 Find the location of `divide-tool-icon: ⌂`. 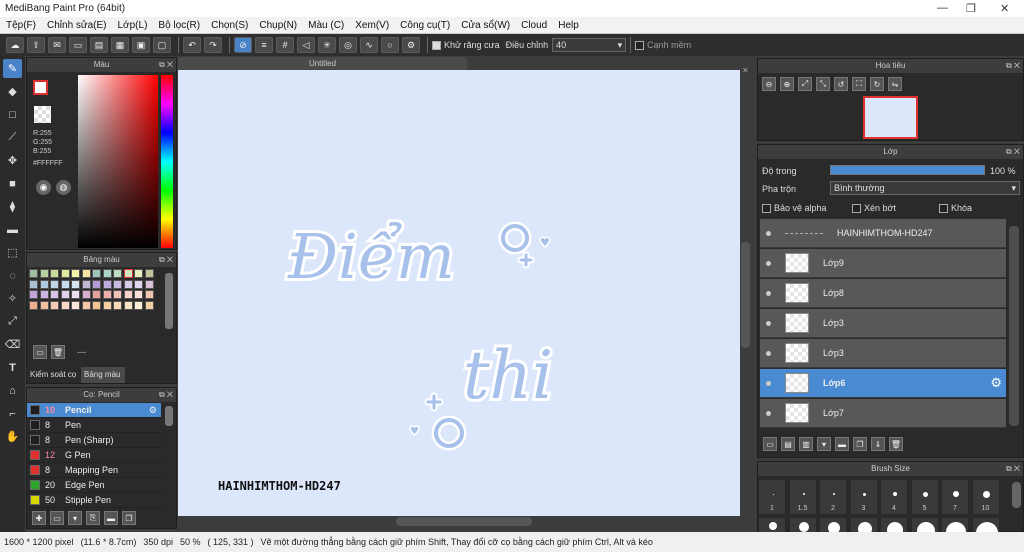

divide-tool-icon: ⌂ is located at coordinates (12, 390).